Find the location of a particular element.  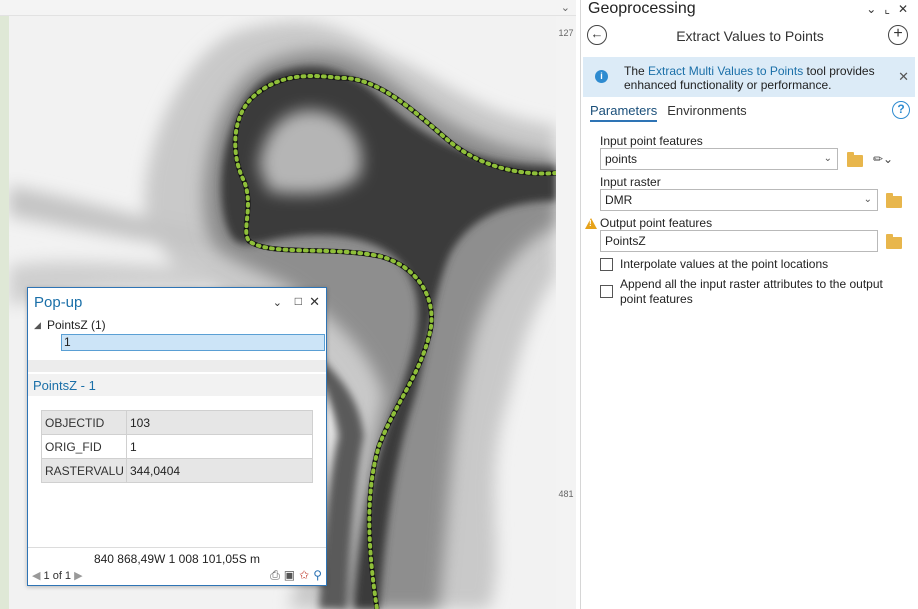

info-tool-link: Extract Multi Values to Points is located at coordinates (725, 71).